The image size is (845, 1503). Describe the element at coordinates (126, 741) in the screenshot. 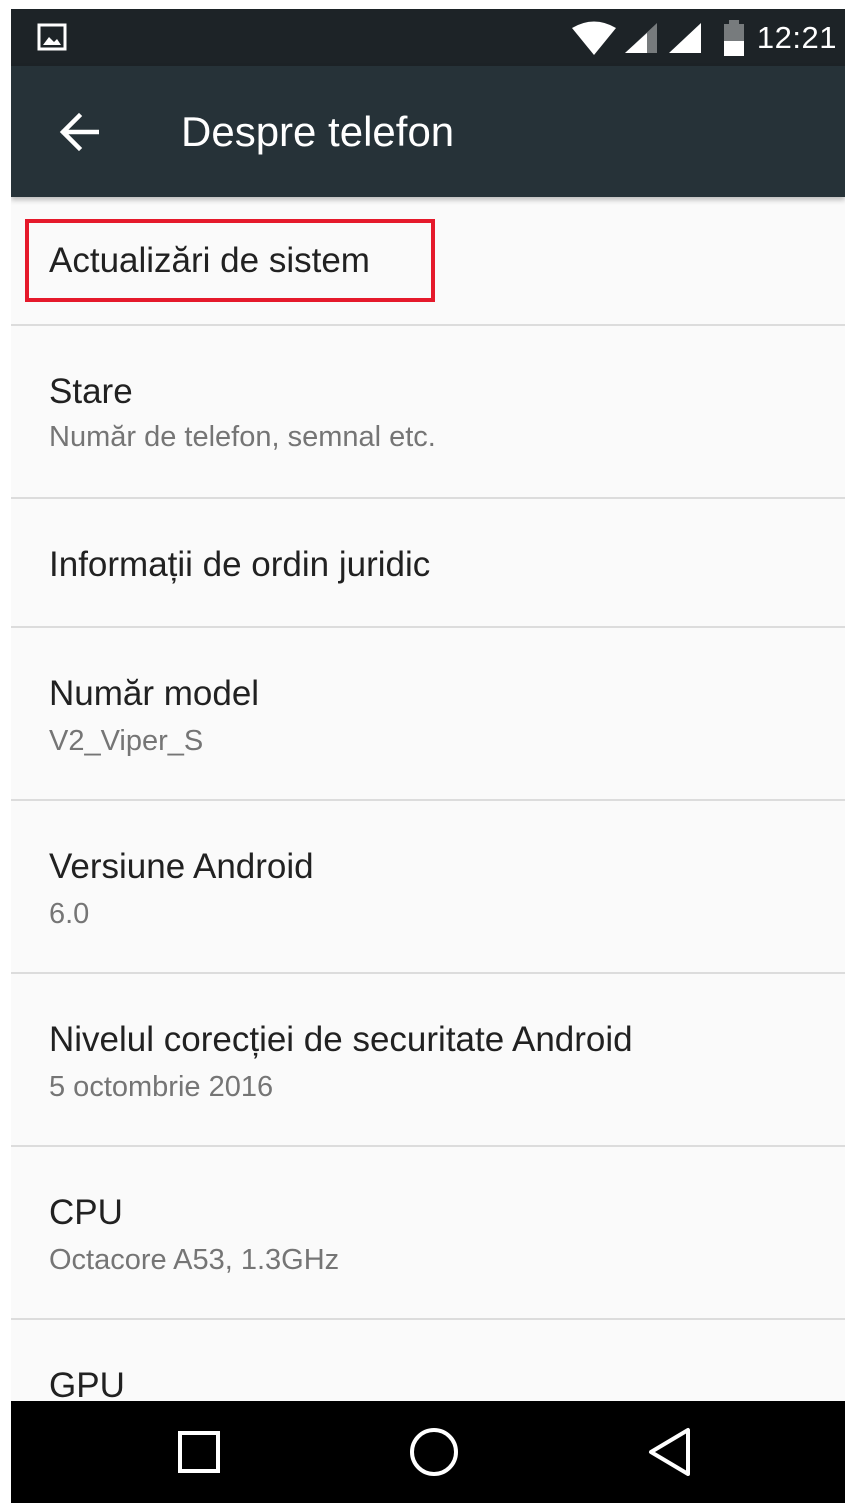

I see `item-summary: V2_Viper_S` at that location.